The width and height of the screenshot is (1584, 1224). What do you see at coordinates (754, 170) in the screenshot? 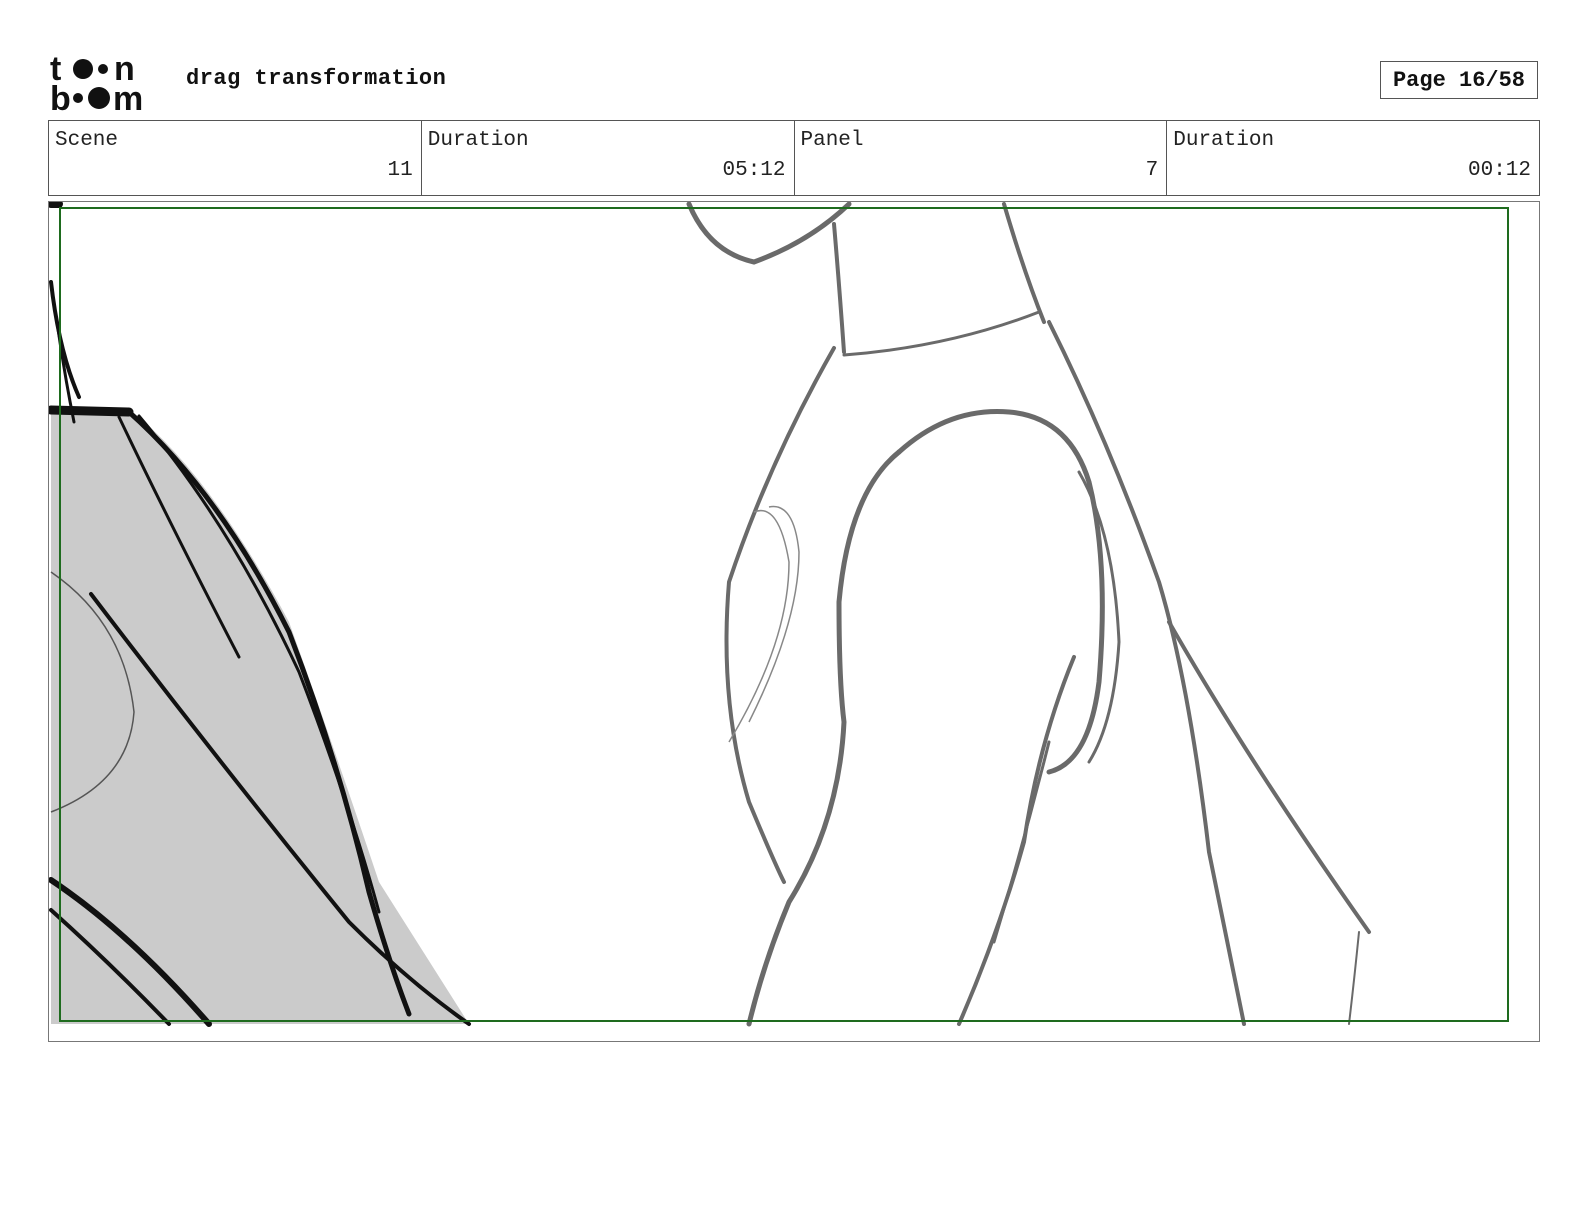
I see `scene-duration-value: 05:12` at bounding box center [754, 170].